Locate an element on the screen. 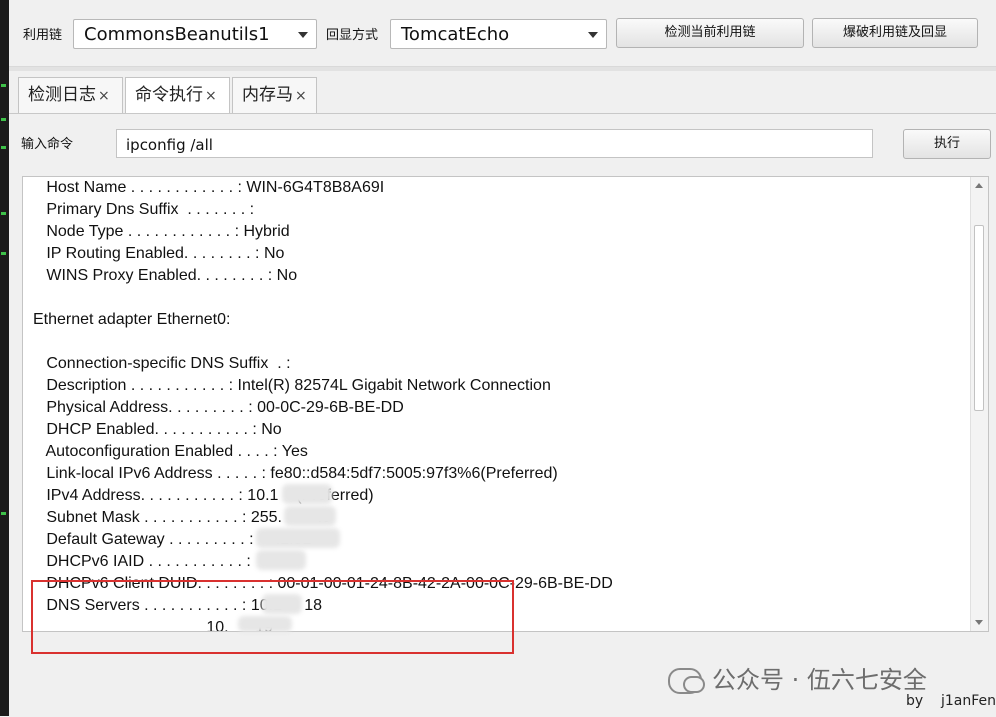 The image size is (996, 717). watermark-text: 公众号 · 伍六七安全 is located at coordinates (819, 680).